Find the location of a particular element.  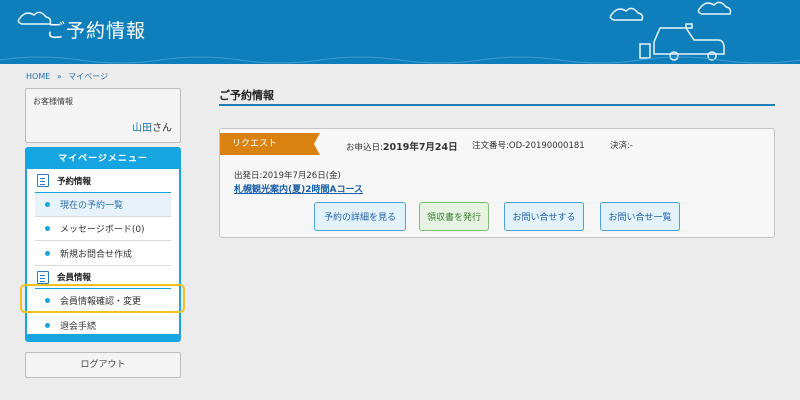

header-title: ご予約情報 is located at coordinates (96, 31).